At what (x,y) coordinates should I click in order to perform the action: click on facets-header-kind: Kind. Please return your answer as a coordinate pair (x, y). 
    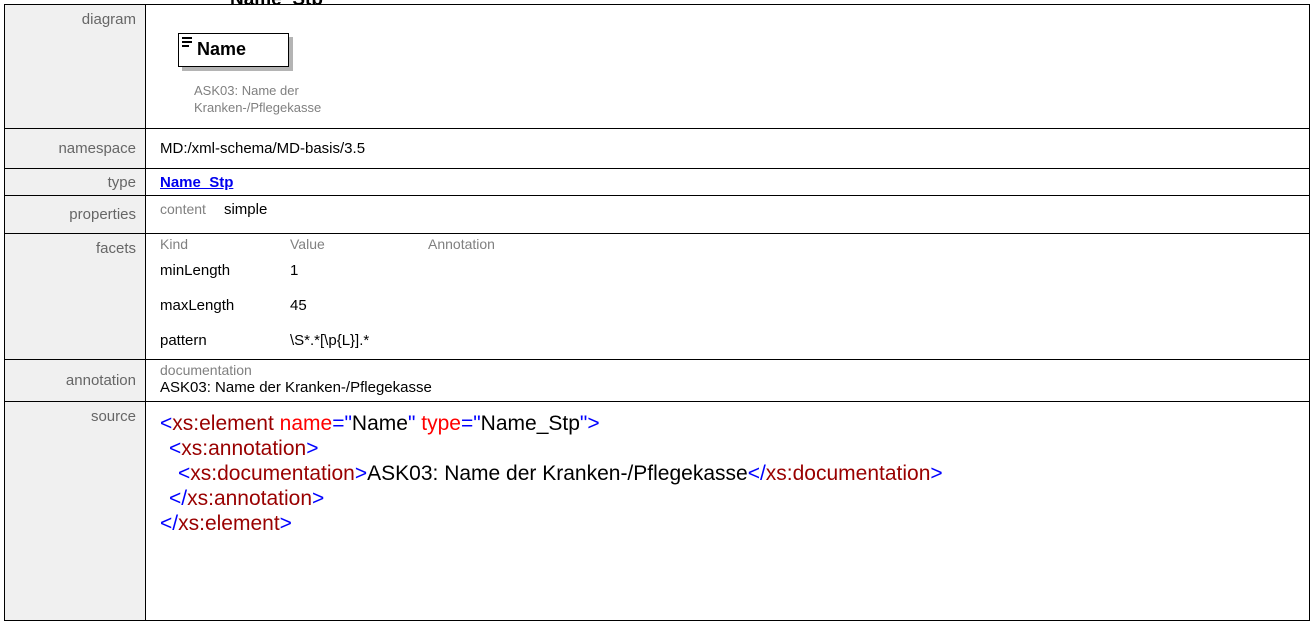
    Looking at the image, I should click on (174, 244).